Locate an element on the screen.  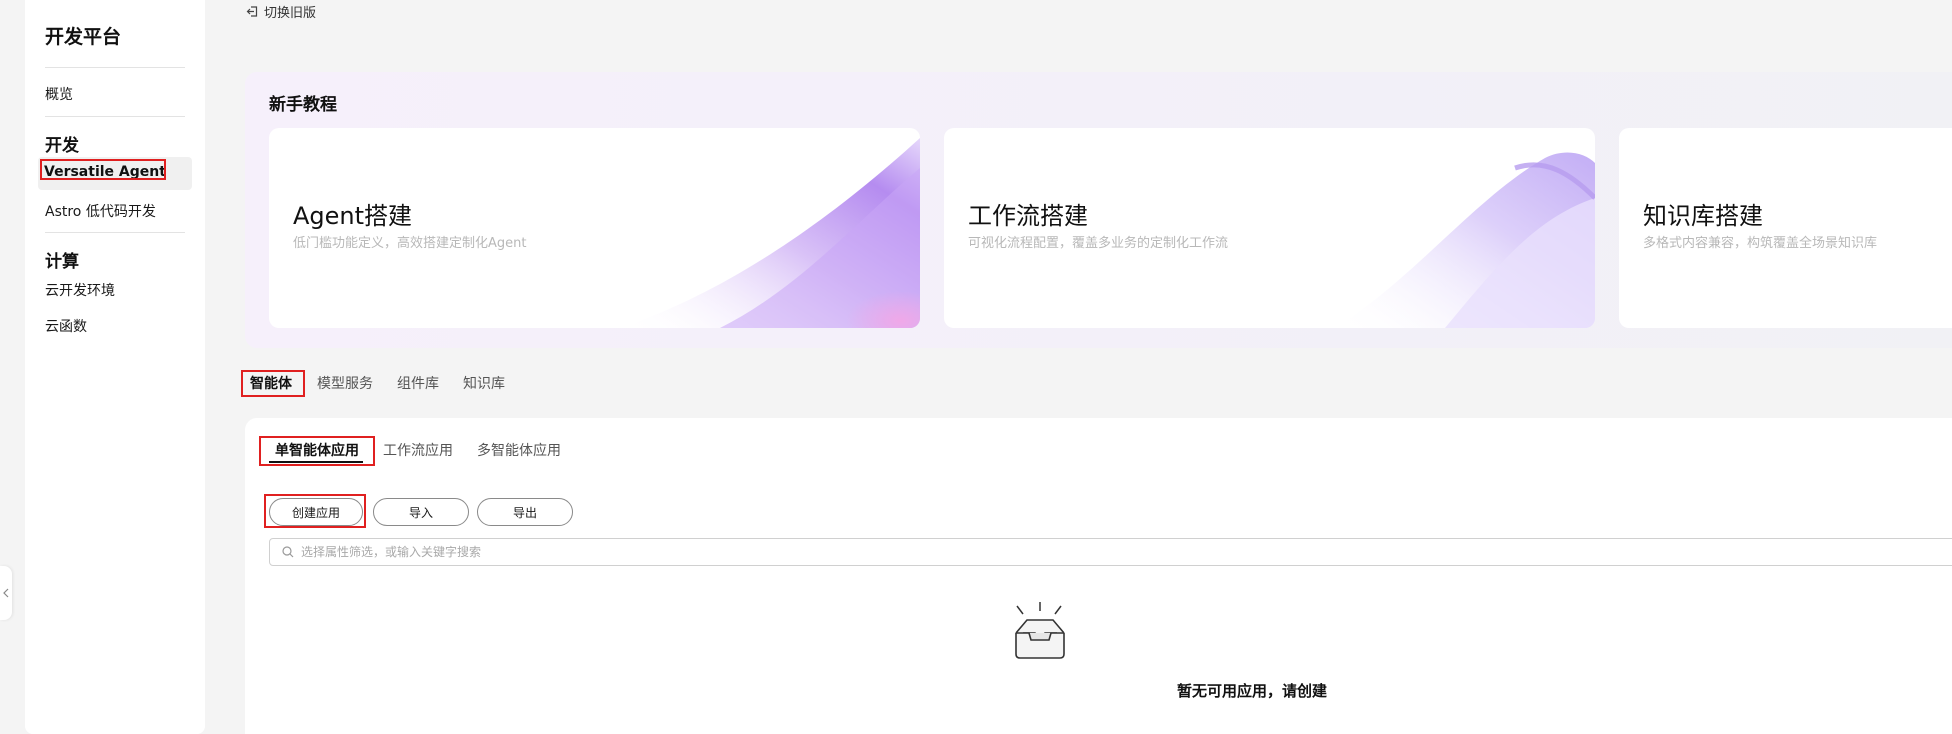
tab-model-service: 模型服务 is located at coordinates (345, 383).